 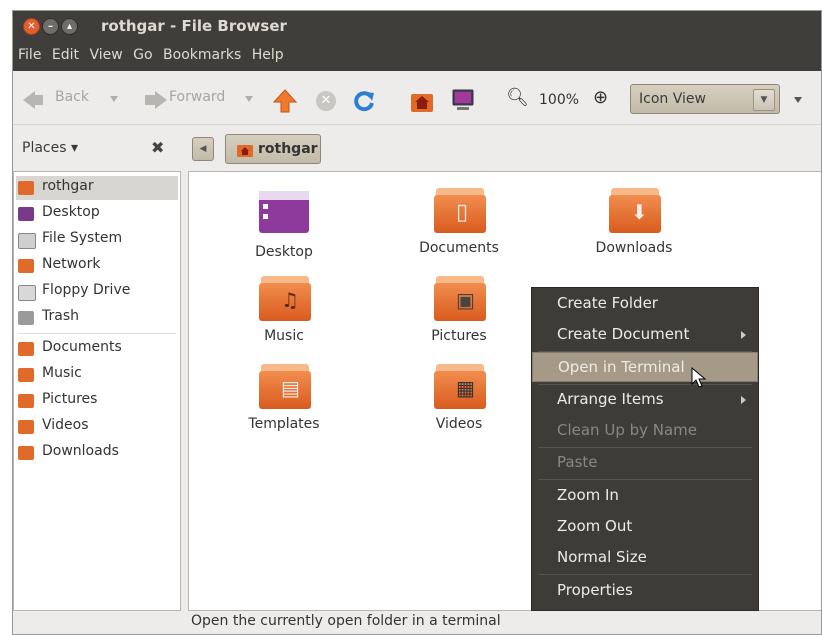 What do you see at coordinates (26, 375) in the screenshot?
I see `music-folder-icon` at bounding box center [26, 375].